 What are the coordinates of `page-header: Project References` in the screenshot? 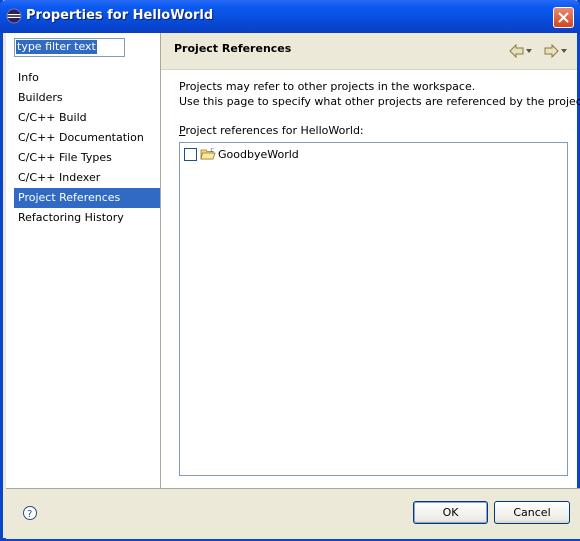 It's located at (369, 51).